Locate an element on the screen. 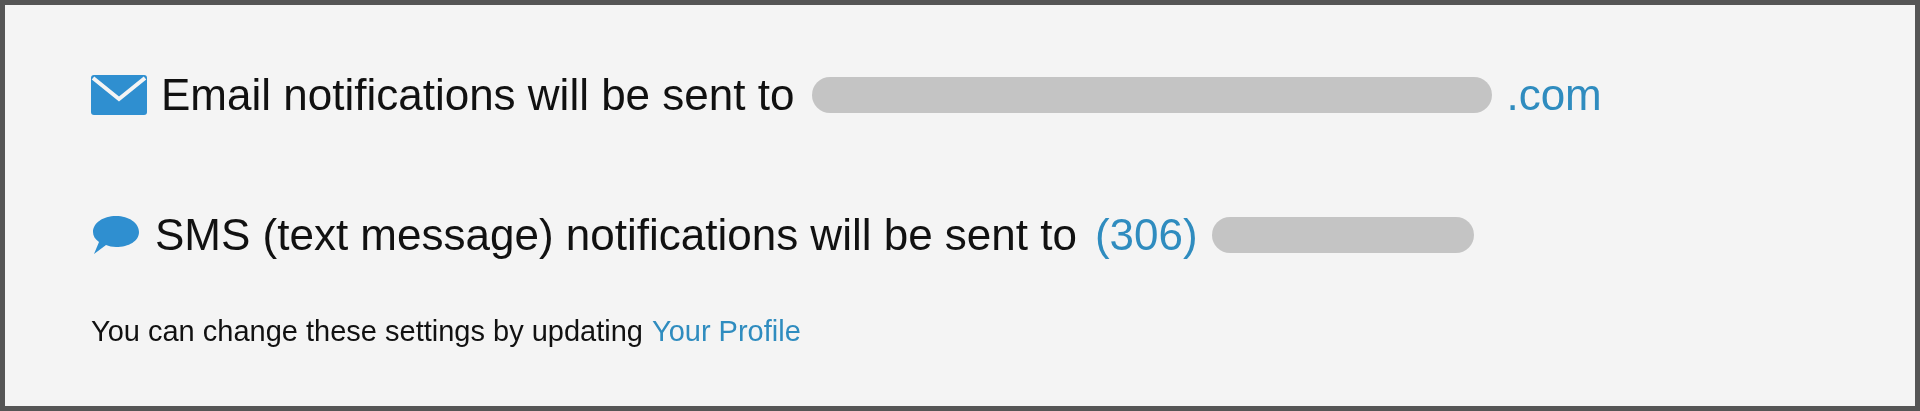 This screenshot has width=1920, height=411. speech-bubble-icon is located at coordinates (116, 235).